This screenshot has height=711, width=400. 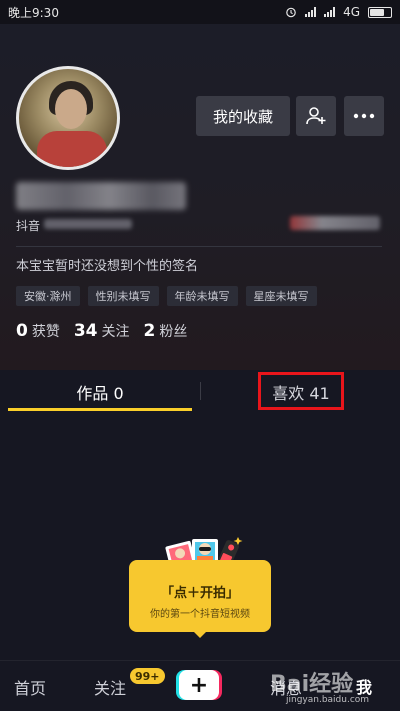 I want to click on profile-stats: 0 获赞 34 关注 2 粉丝, so click(x=101, y=331).